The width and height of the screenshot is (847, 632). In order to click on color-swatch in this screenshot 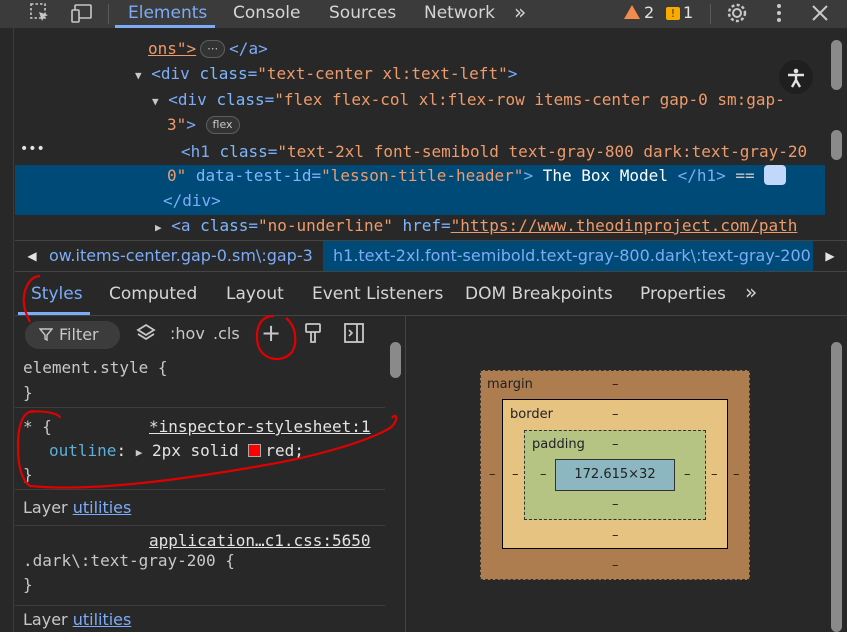, I will do `click(255, 450)`.